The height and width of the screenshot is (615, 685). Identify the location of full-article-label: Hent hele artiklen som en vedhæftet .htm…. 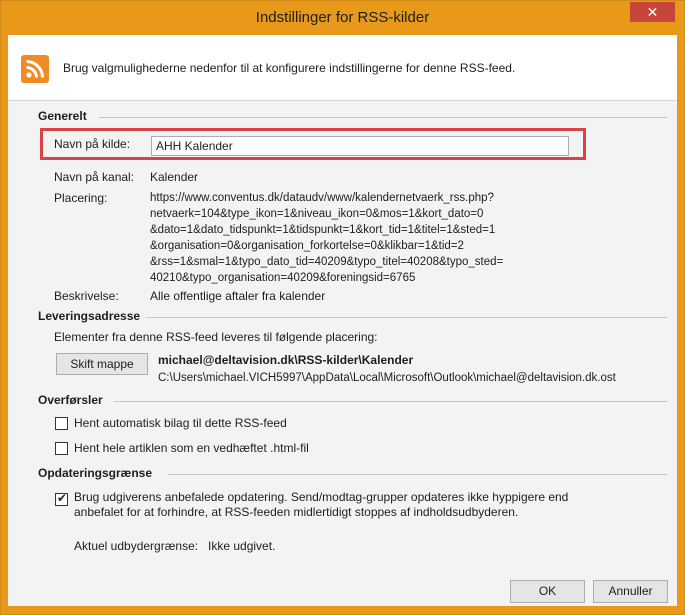
(191, 448).